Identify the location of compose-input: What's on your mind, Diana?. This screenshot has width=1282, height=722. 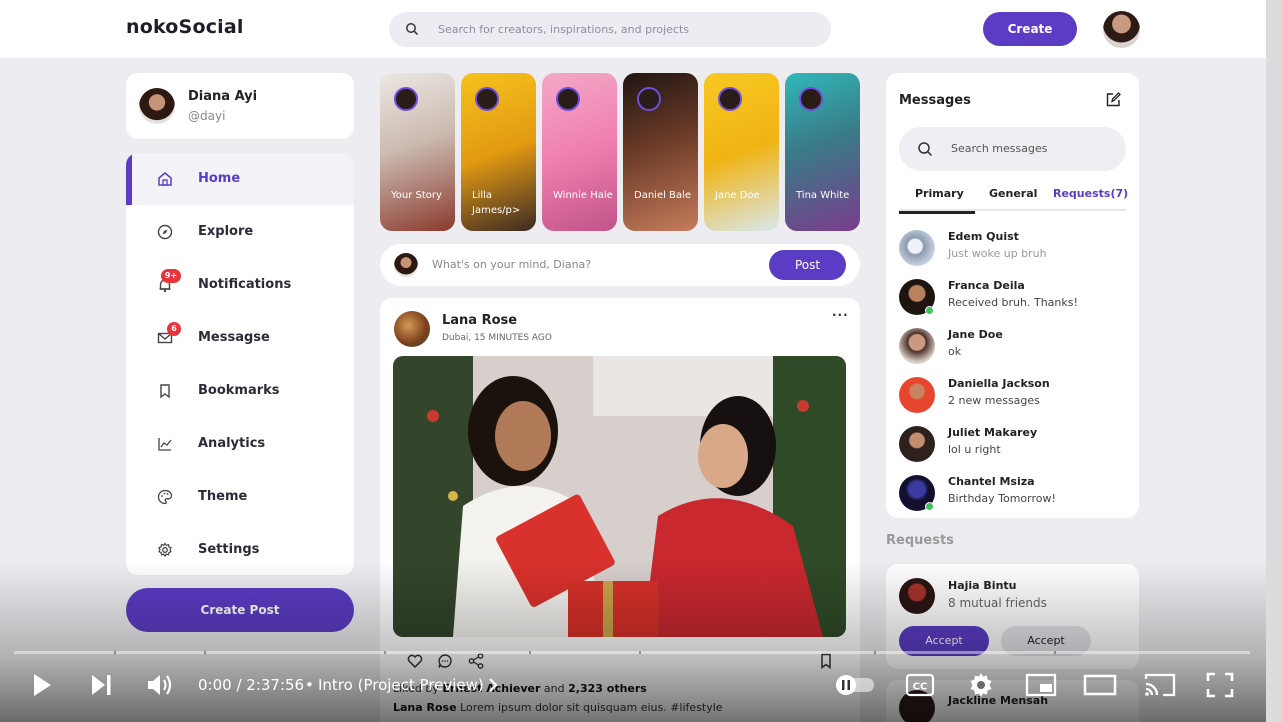
(511, 264).